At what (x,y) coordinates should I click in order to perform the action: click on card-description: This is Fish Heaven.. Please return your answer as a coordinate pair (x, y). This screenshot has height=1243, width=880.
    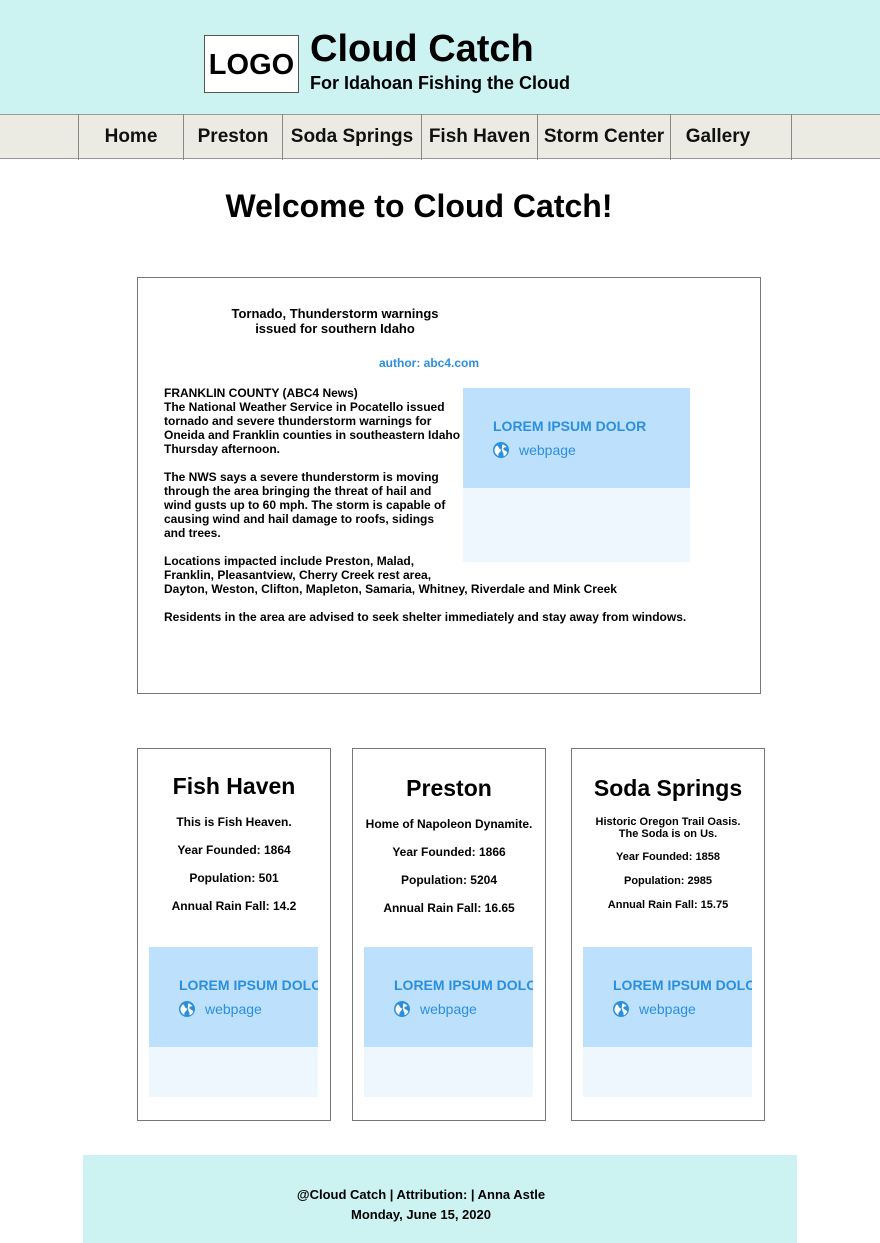
    Looking at the image, I should click on (234, 822).